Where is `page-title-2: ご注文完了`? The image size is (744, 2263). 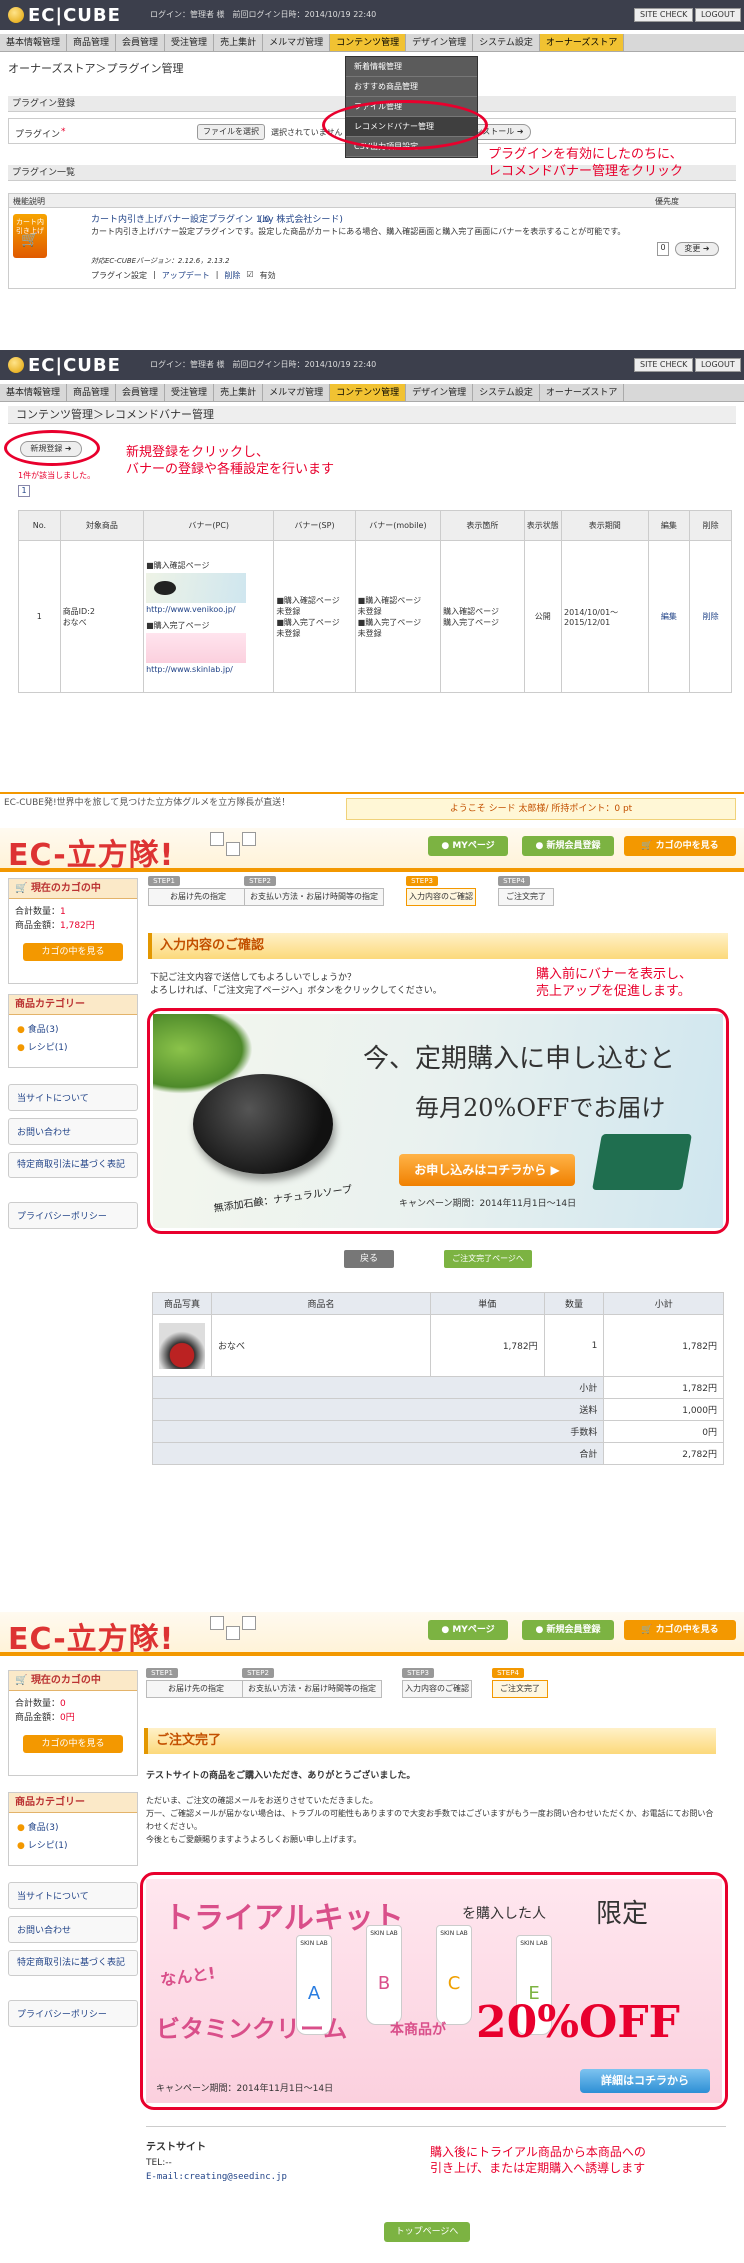
page-title-2: ご注文完了 is located at coordinates (430, 1741).